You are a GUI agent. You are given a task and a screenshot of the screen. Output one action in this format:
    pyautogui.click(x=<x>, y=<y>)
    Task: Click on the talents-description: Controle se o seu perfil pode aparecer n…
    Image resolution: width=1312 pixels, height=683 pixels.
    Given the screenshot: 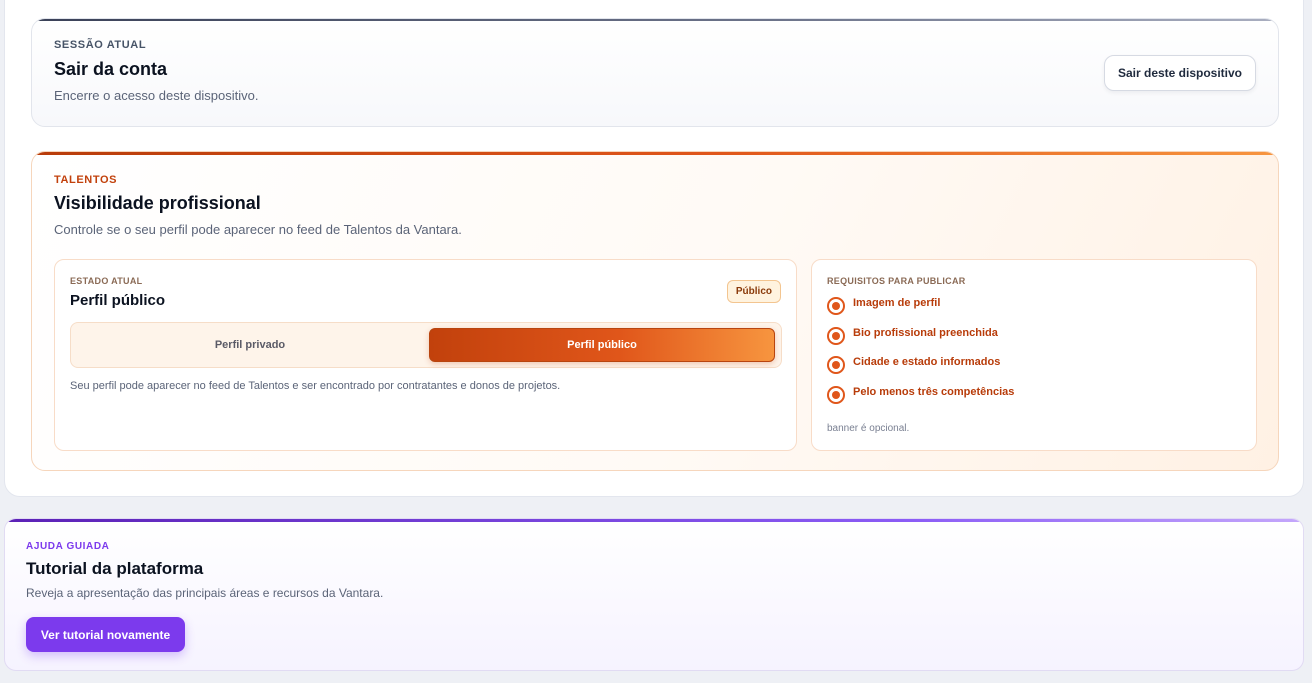 What is the action you would take?
    pyautogui.click(x=258, y=229)
    